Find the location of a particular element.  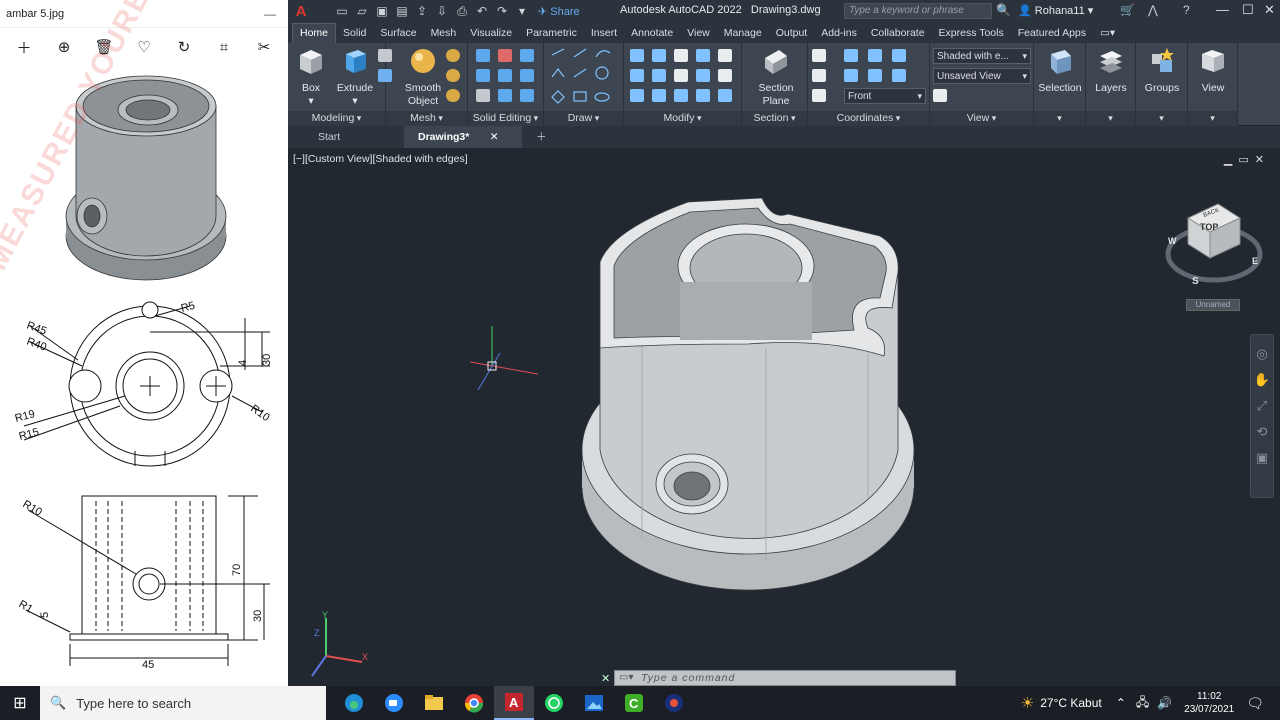

chrome-icon is located at coordinates (474, 703).